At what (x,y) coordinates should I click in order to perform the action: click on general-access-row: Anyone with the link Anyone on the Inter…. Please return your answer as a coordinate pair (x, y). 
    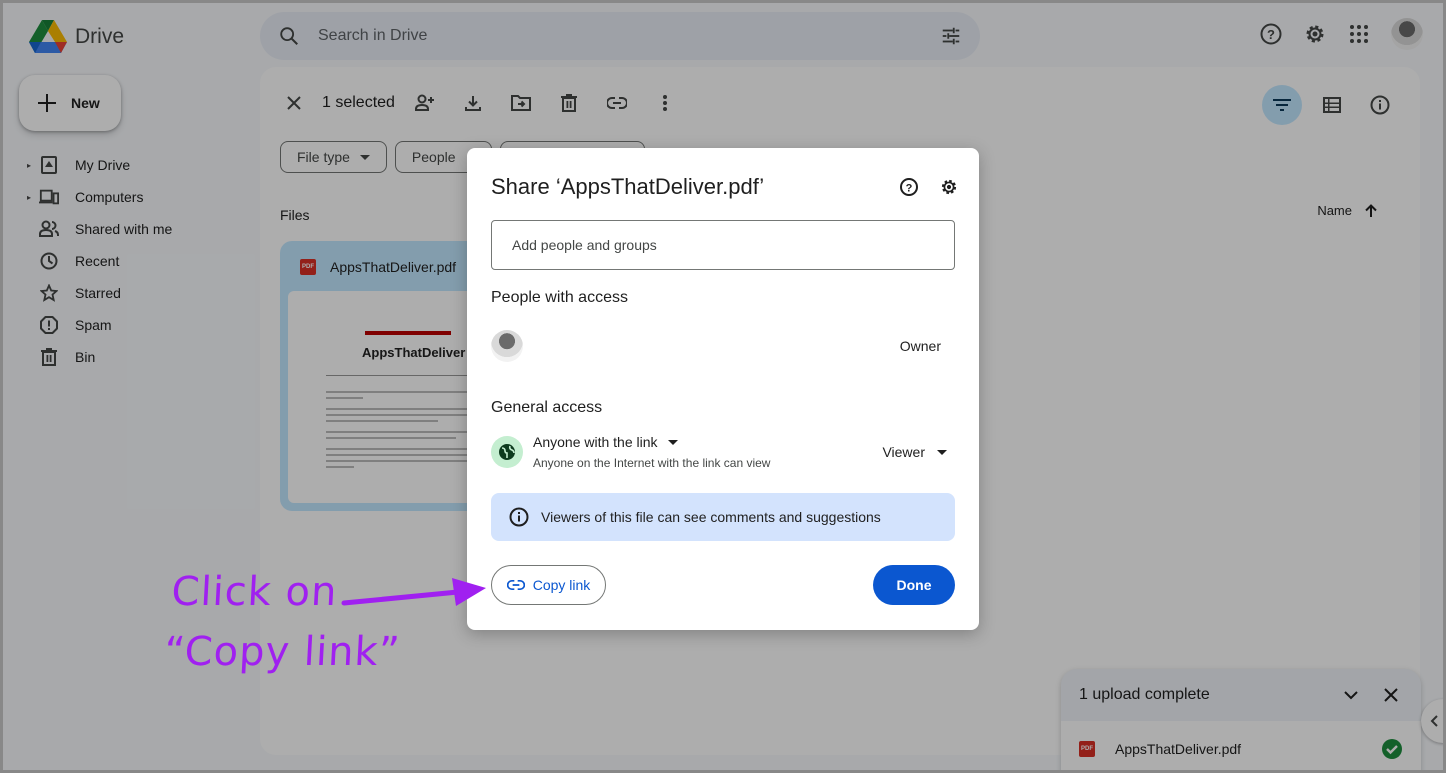
    Looking at the image, I should click on (719, 452).